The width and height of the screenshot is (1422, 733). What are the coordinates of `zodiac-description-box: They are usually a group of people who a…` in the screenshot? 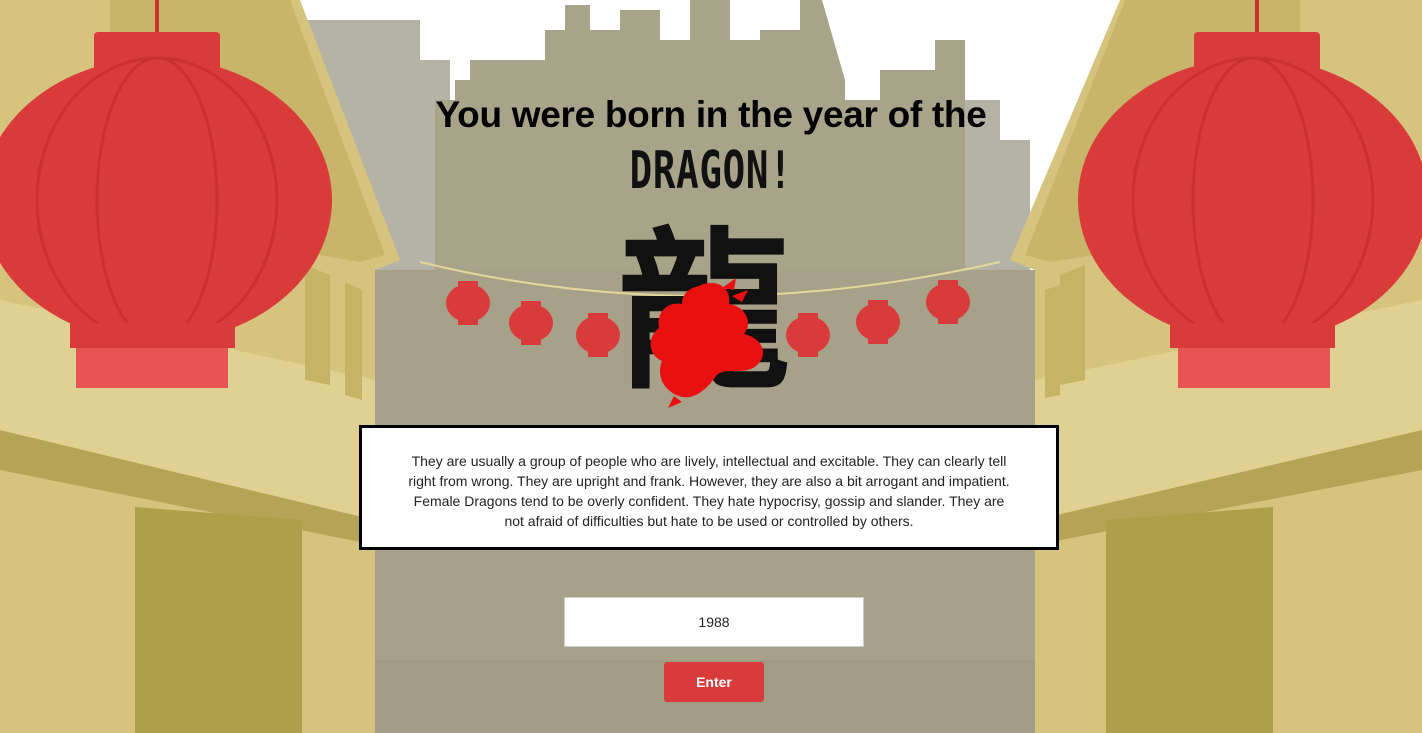 It's located at (709, 487).